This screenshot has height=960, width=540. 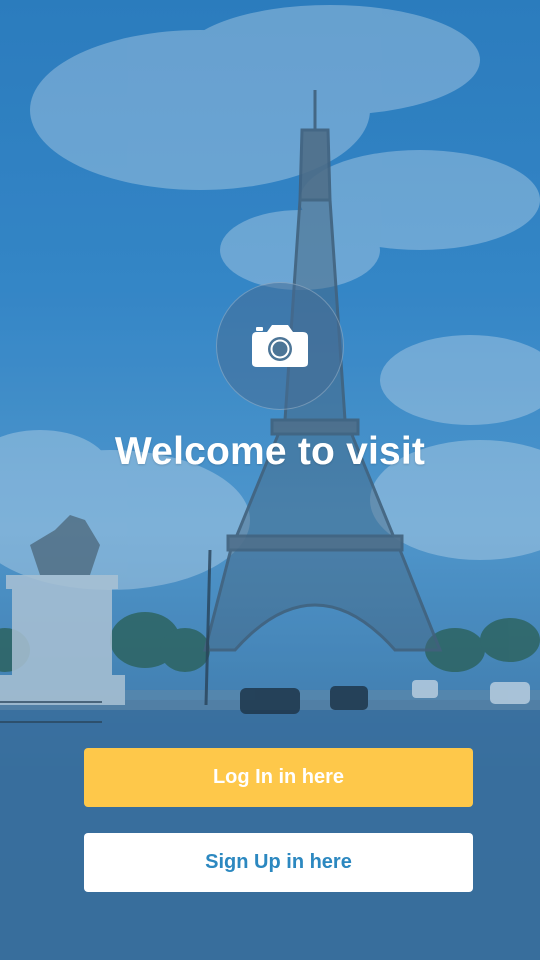 I want to click on camera-badge, so click(x=280, y=346).